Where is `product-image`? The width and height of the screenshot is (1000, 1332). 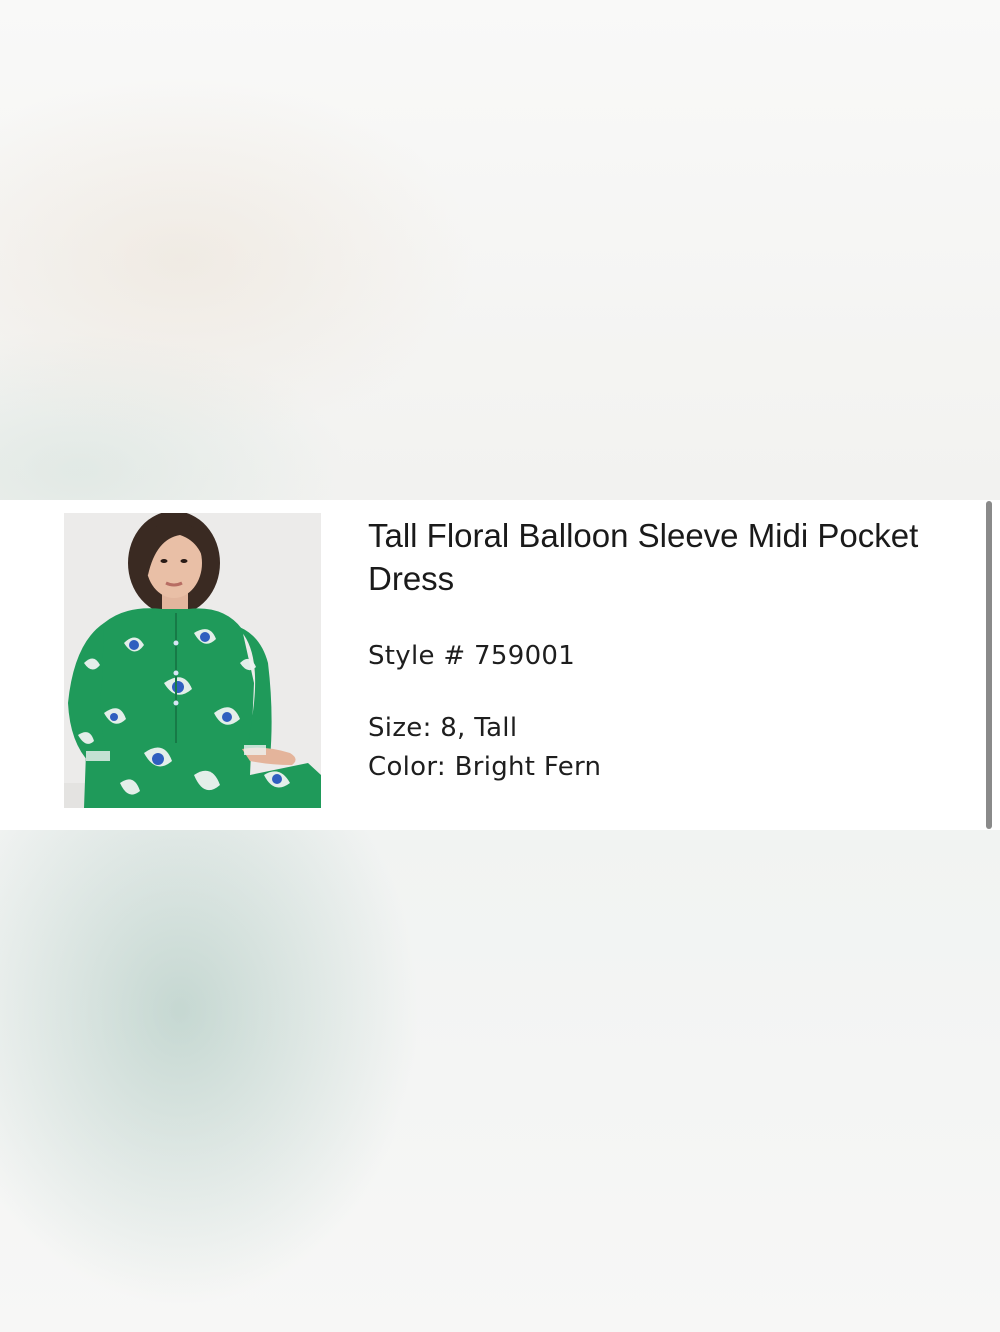 product-image is located at coordinates (192, 660).